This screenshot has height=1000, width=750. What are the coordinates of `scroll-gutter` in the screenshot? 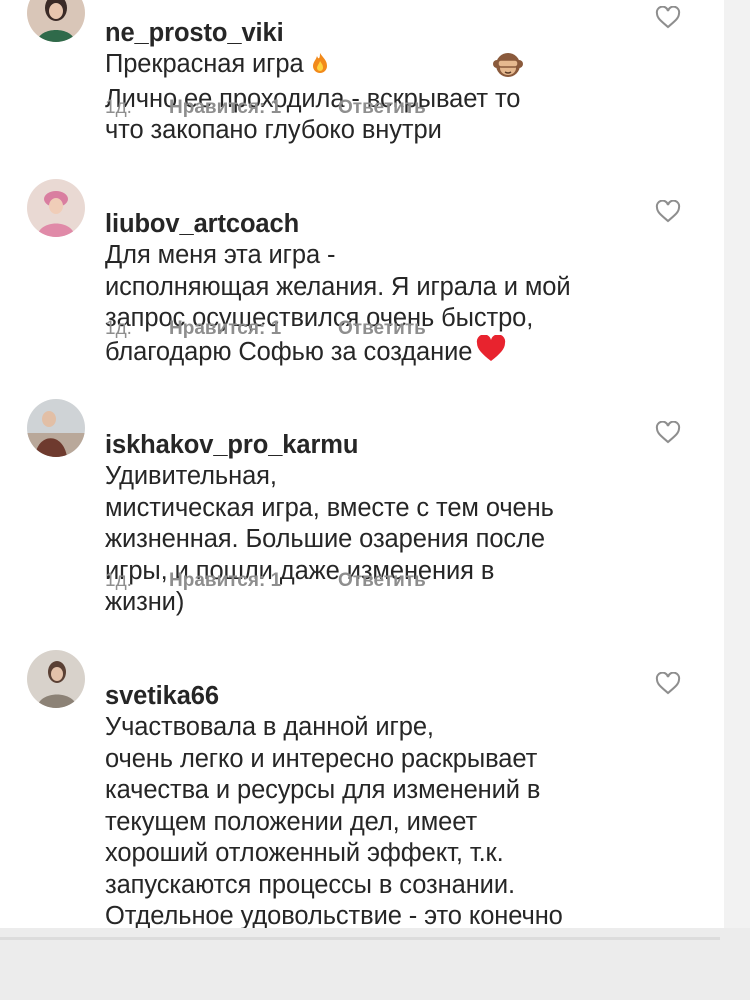 It's located at (737, 464).